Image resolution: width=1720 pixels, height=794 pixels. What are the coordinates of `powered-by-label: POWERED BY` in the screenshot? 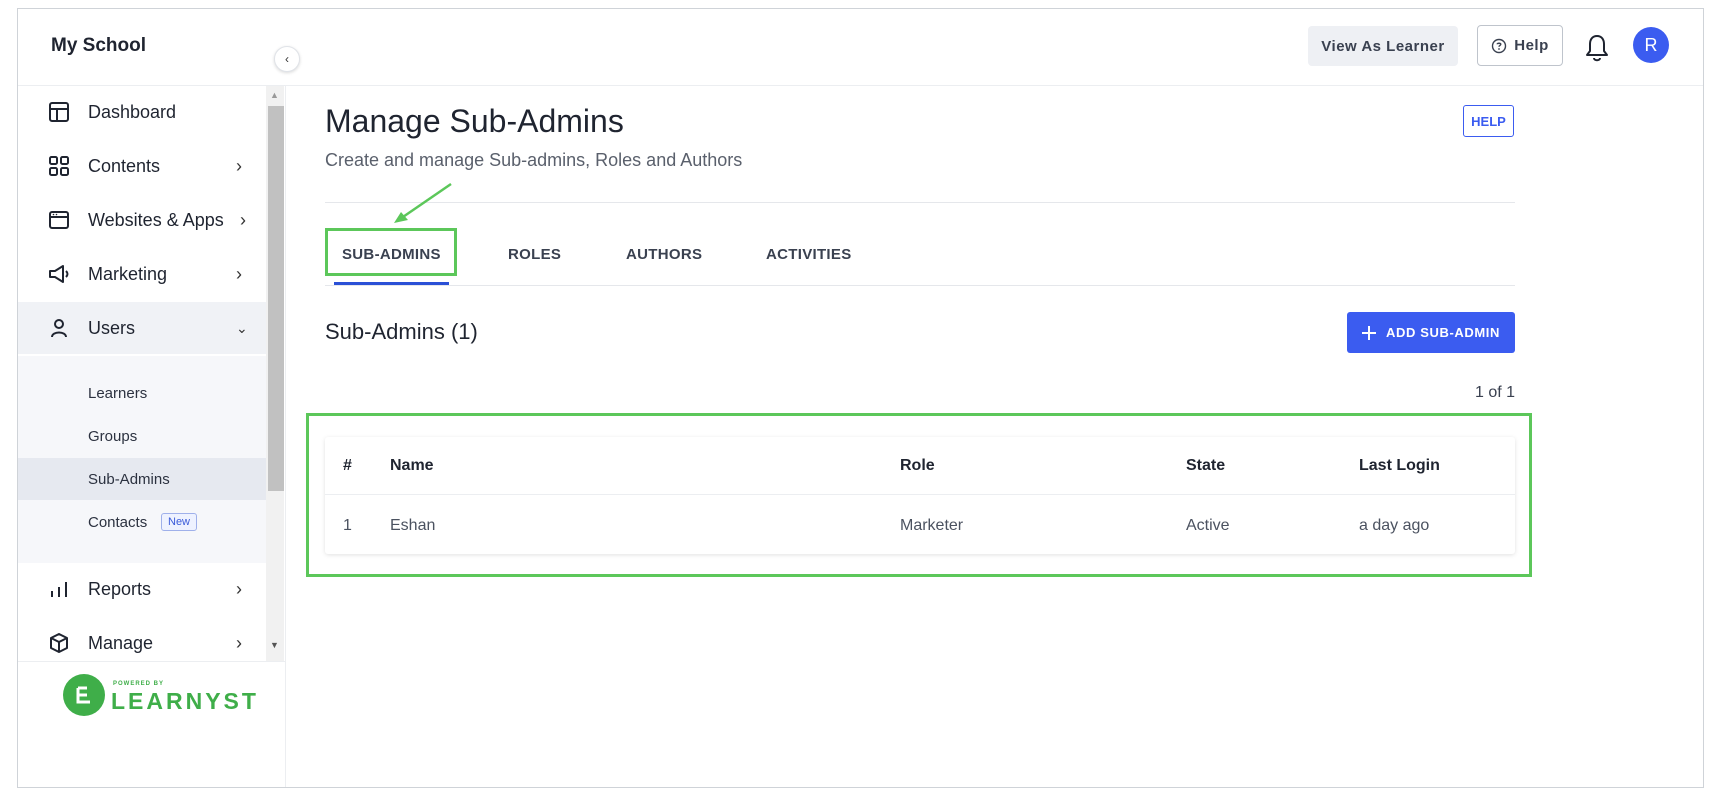 It's located at (139, 684).